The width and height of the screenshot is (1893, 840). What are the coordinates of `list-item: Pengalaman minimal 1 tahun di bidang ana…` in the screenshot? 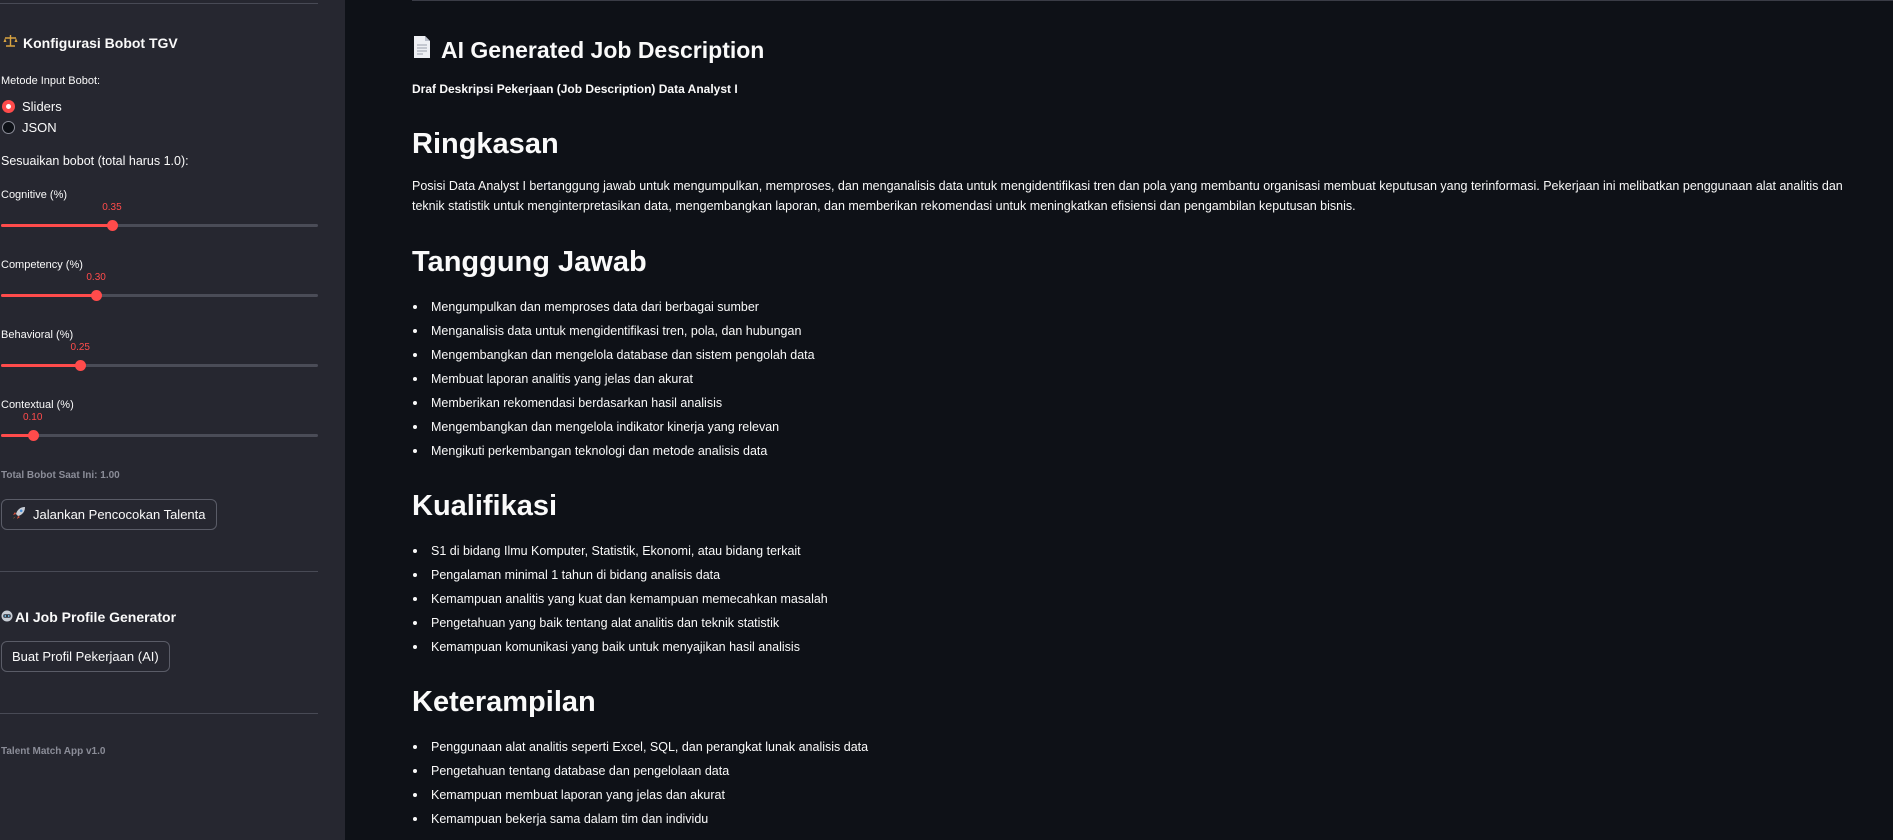 It's located at (862, 575).